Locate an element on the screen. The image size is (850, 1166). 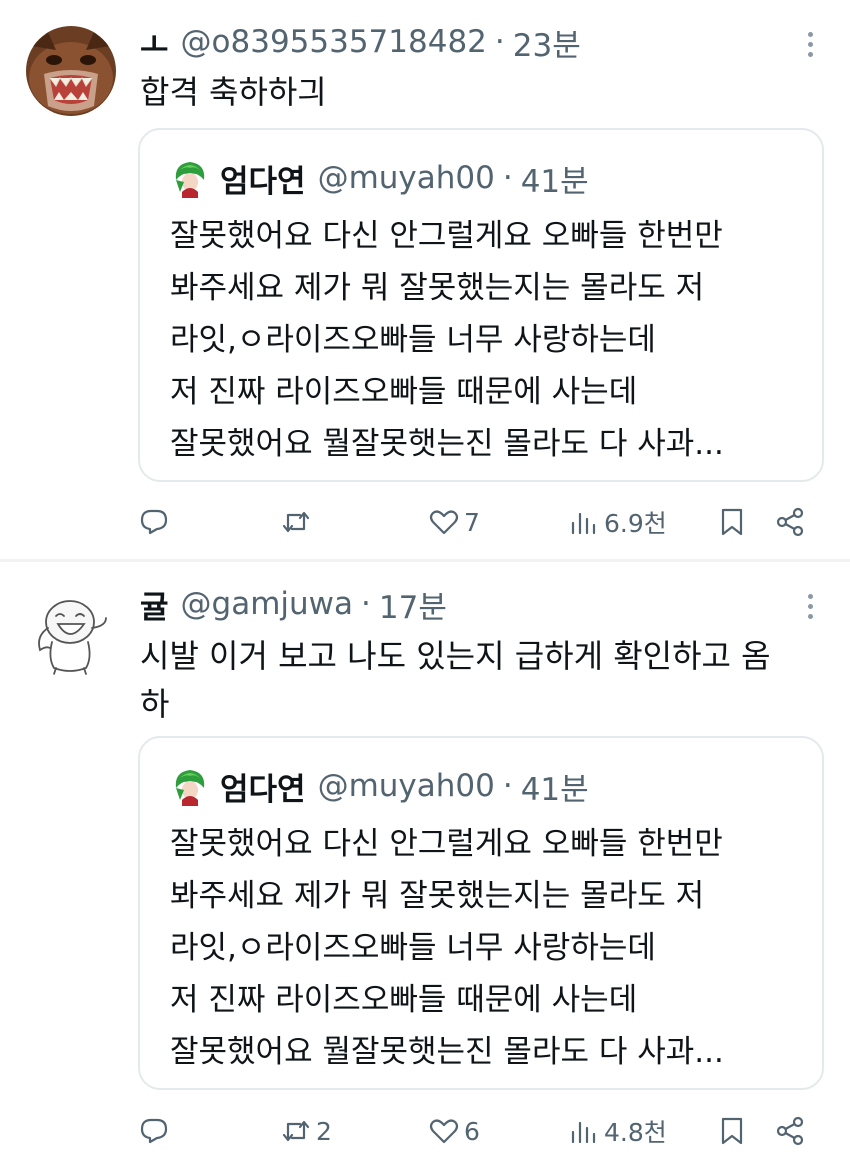
author-handle: @gamjuwa is located at coordinates (267, 604).